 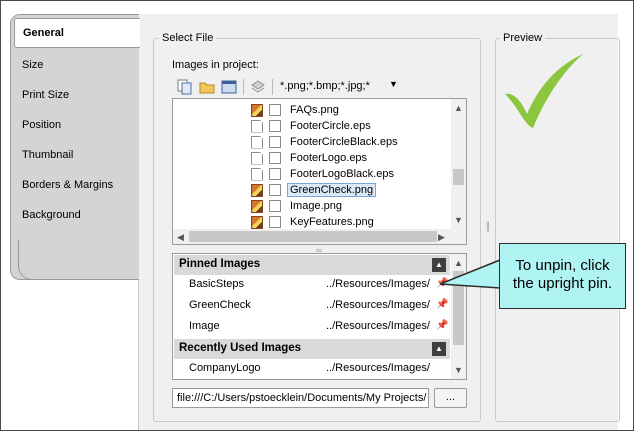 I want to click on list-item: FooterCircle.eps, so click(x=312, y=126).